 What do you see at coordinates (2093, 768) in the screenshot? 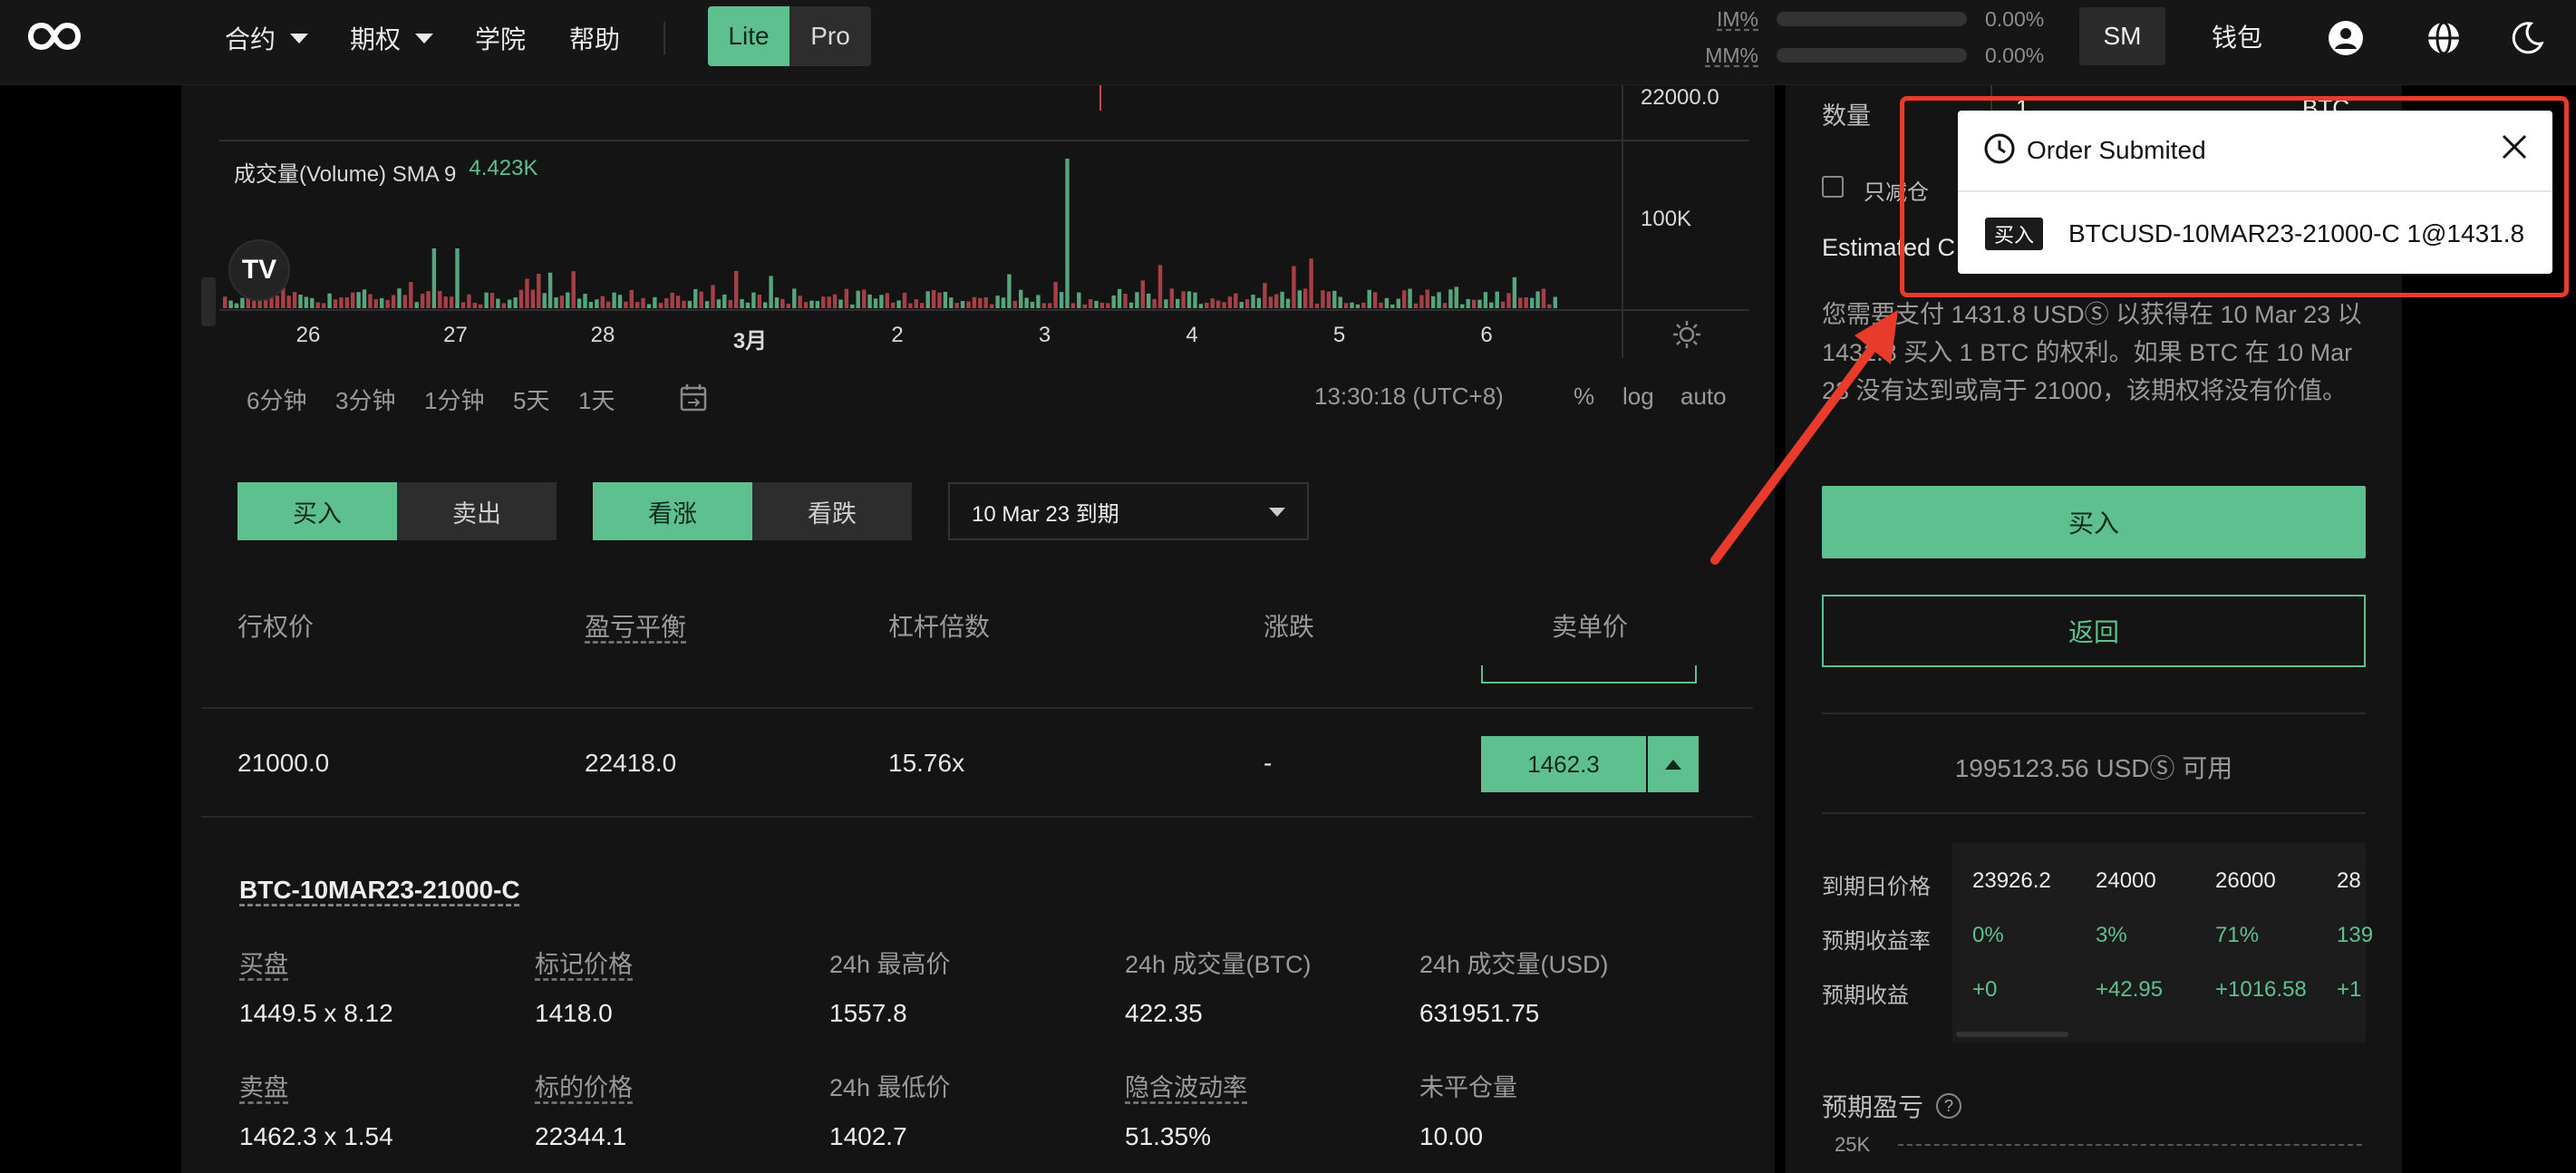
I see `available-balance: 1995123.56 USDⓈ 可用` at bounding box center [2093, 768].